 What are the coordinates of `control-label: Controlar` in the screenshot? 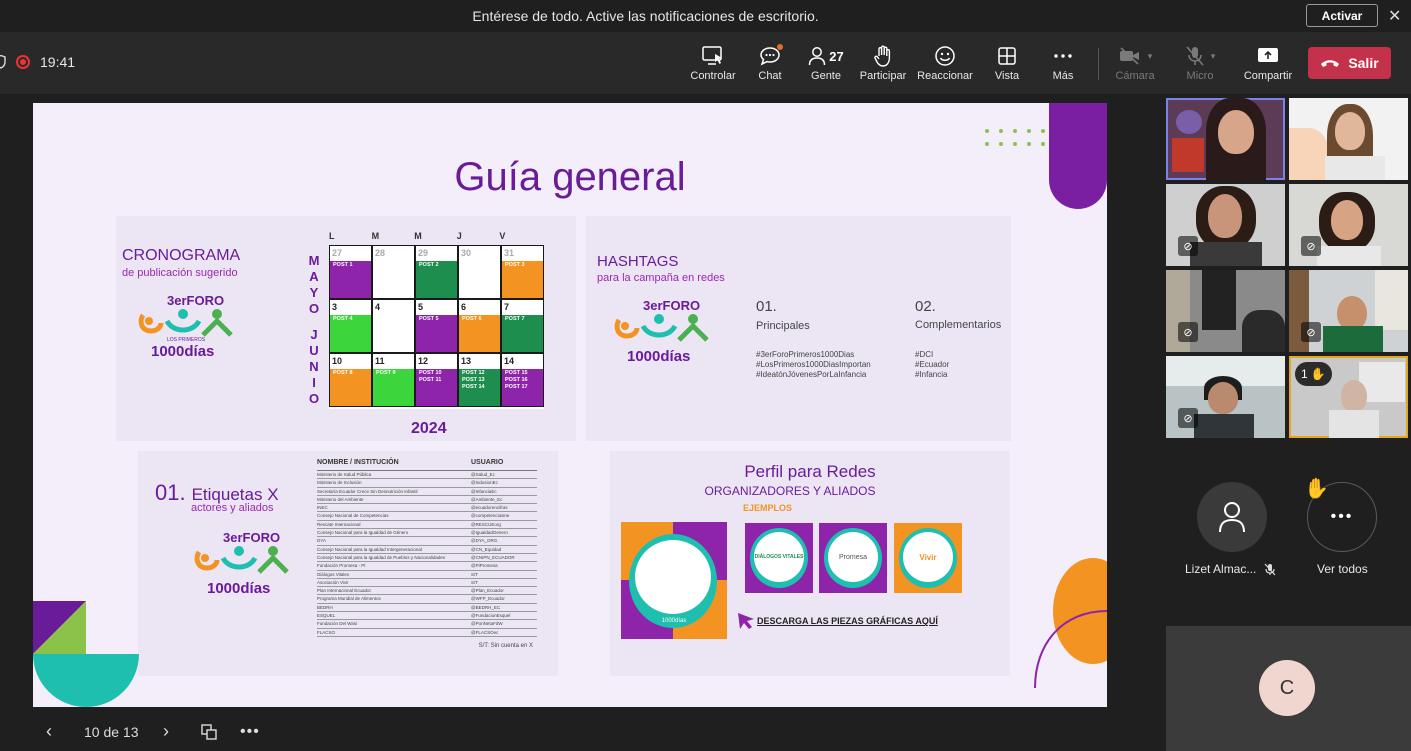 It's located at (713, 76).